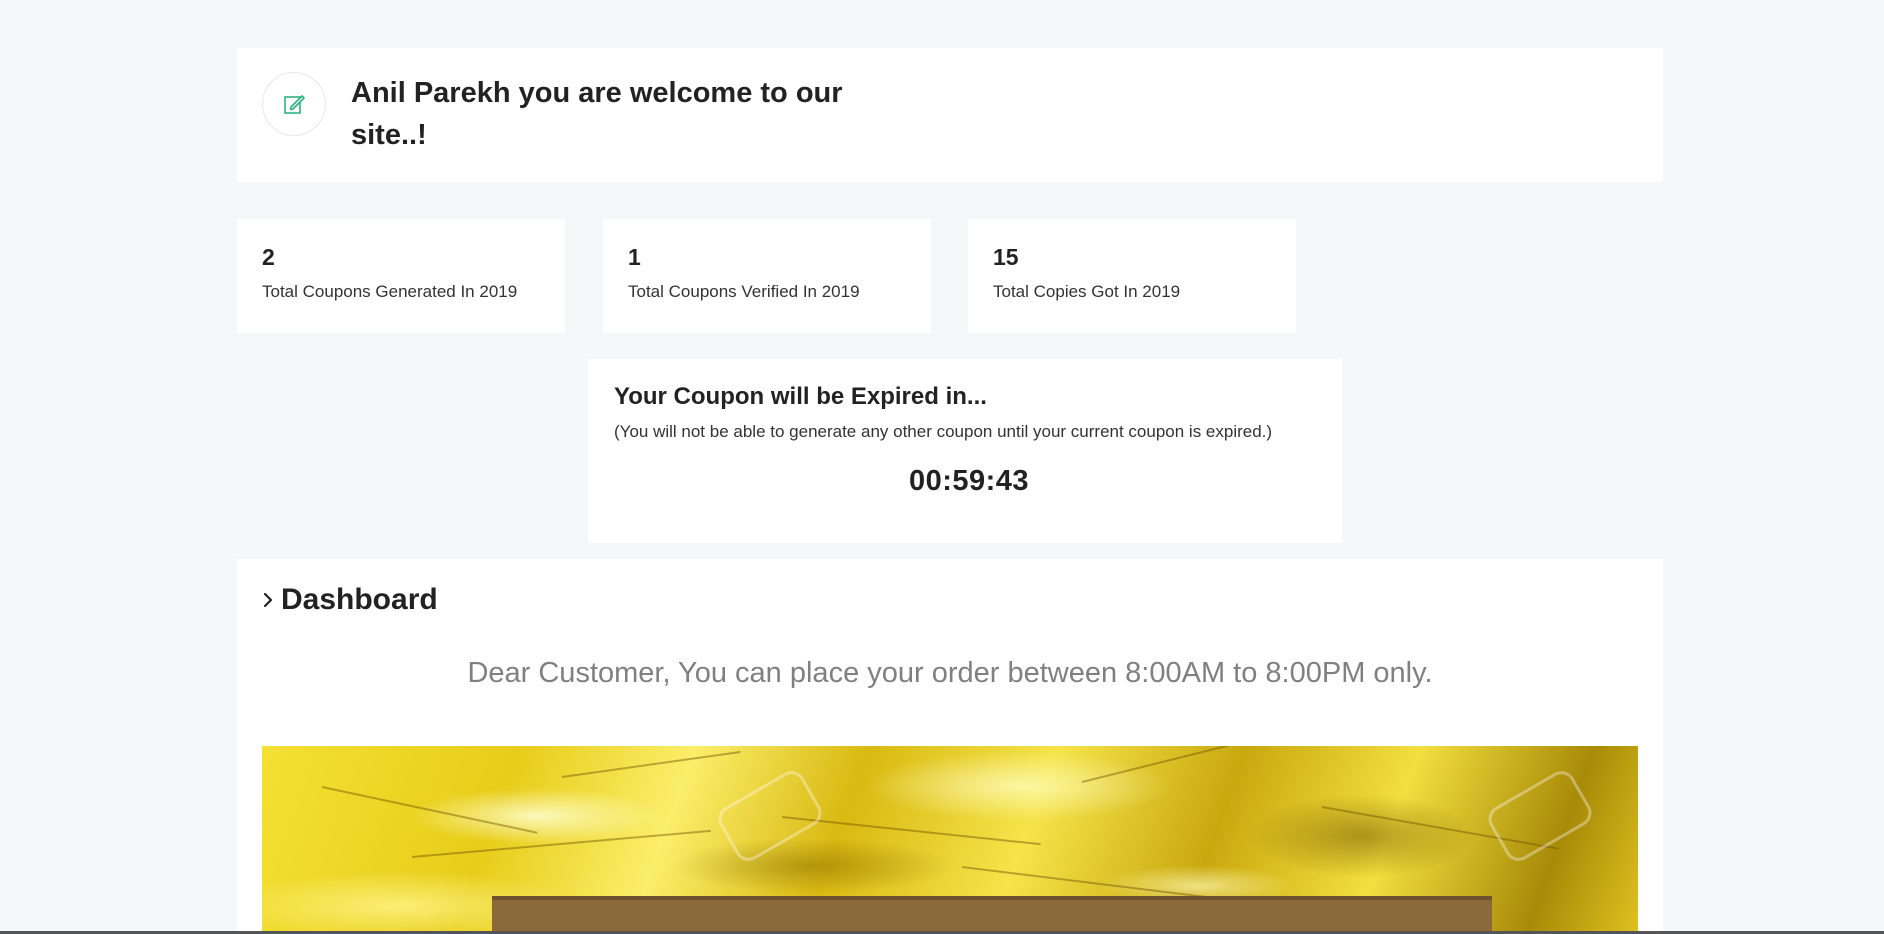  What do you see at coordinates (401, 276) in the screenshot?
I see `stat-card-coupons-generated: 2 Total Coupons Generated In 2019` at bounding box center [401, 276].